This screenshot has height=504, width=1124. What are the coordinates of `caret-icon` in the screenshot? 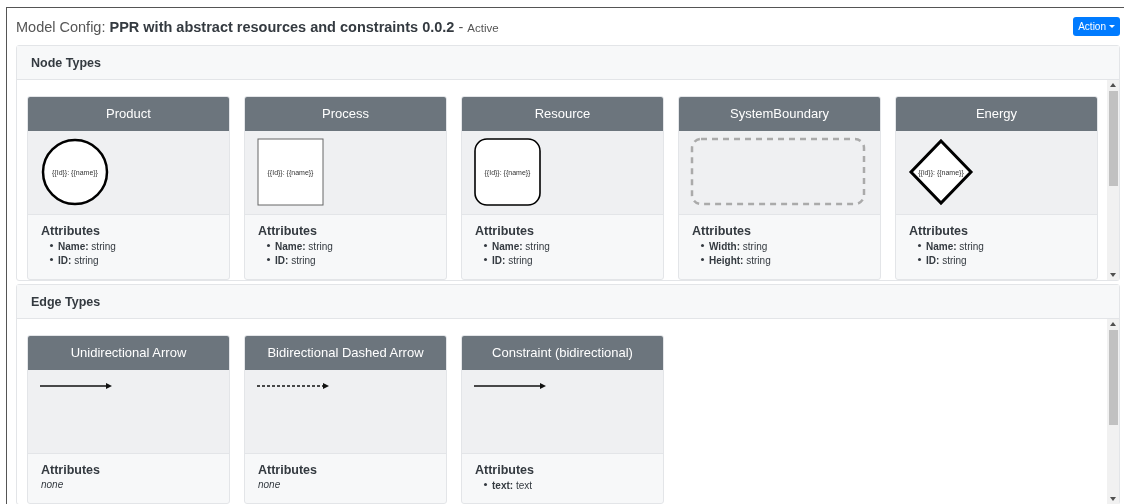 It's located at (1112, 26).